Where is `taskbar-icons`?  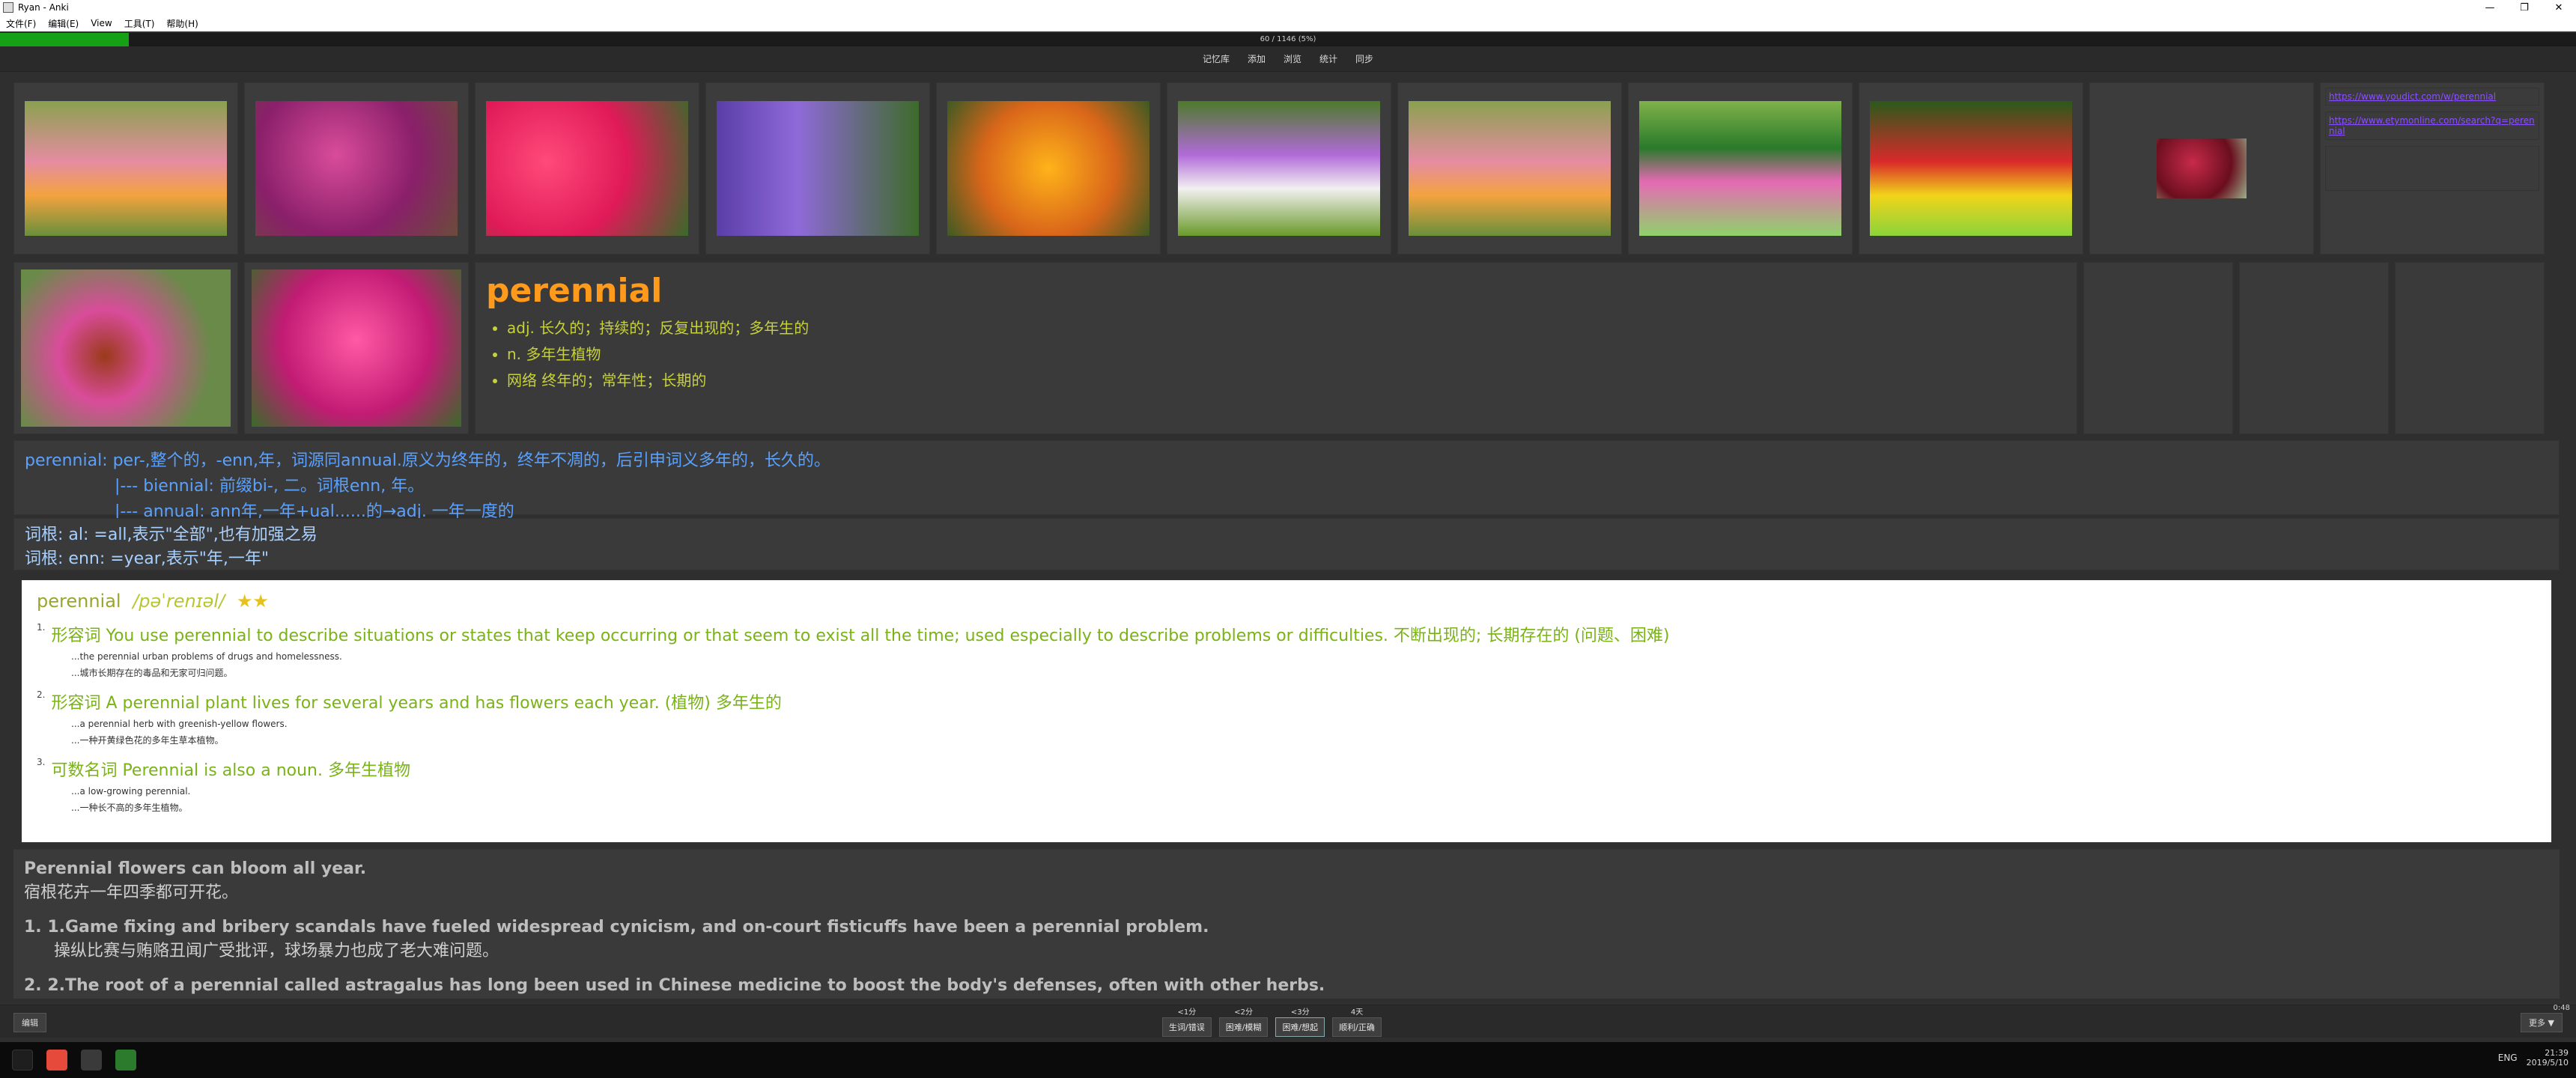
taskbar-icons is located at coordinates (68, 1060).